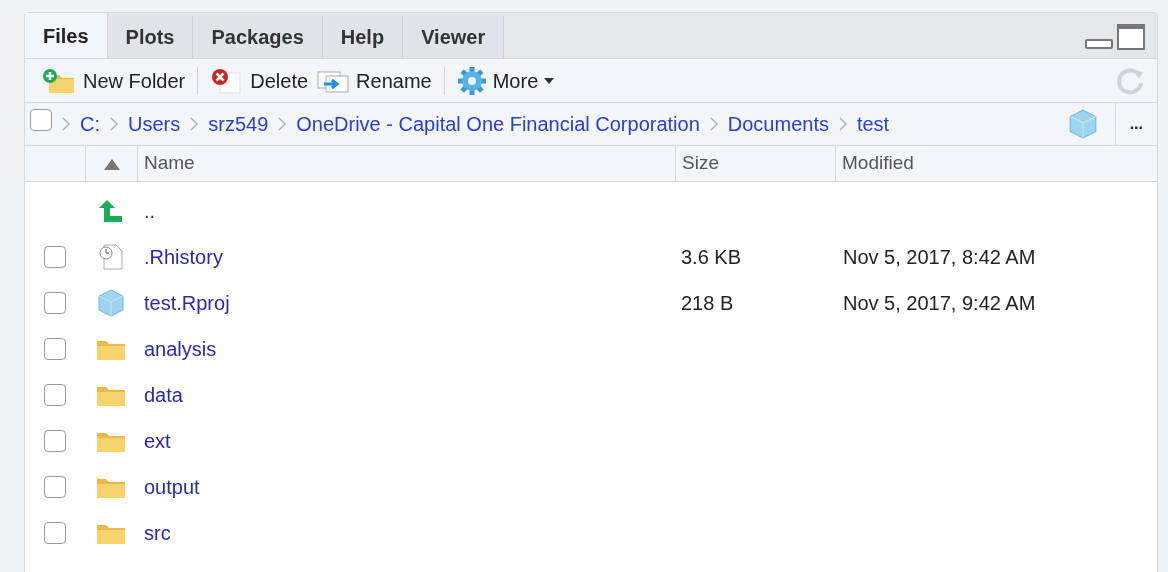  Describe the element at coordinates (1131, 37) in the screenshot. I see `maximize-icon` at that location.